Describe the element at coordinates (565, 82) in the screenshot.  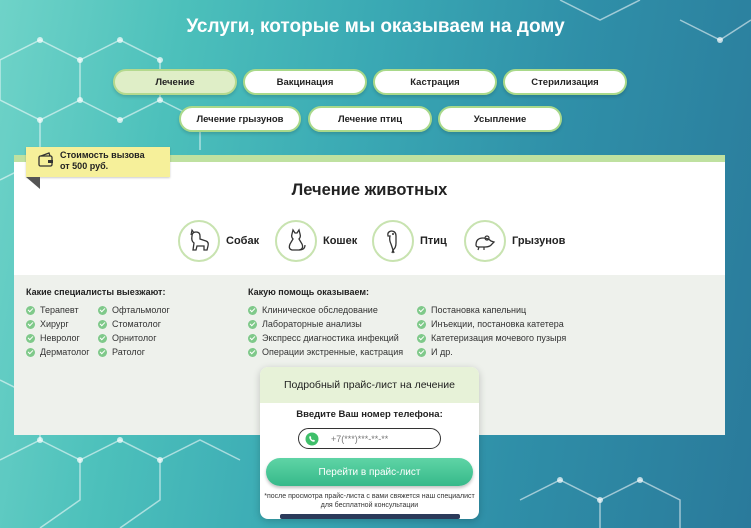
I see `tab-sterilization: Стерилизация` at that location.